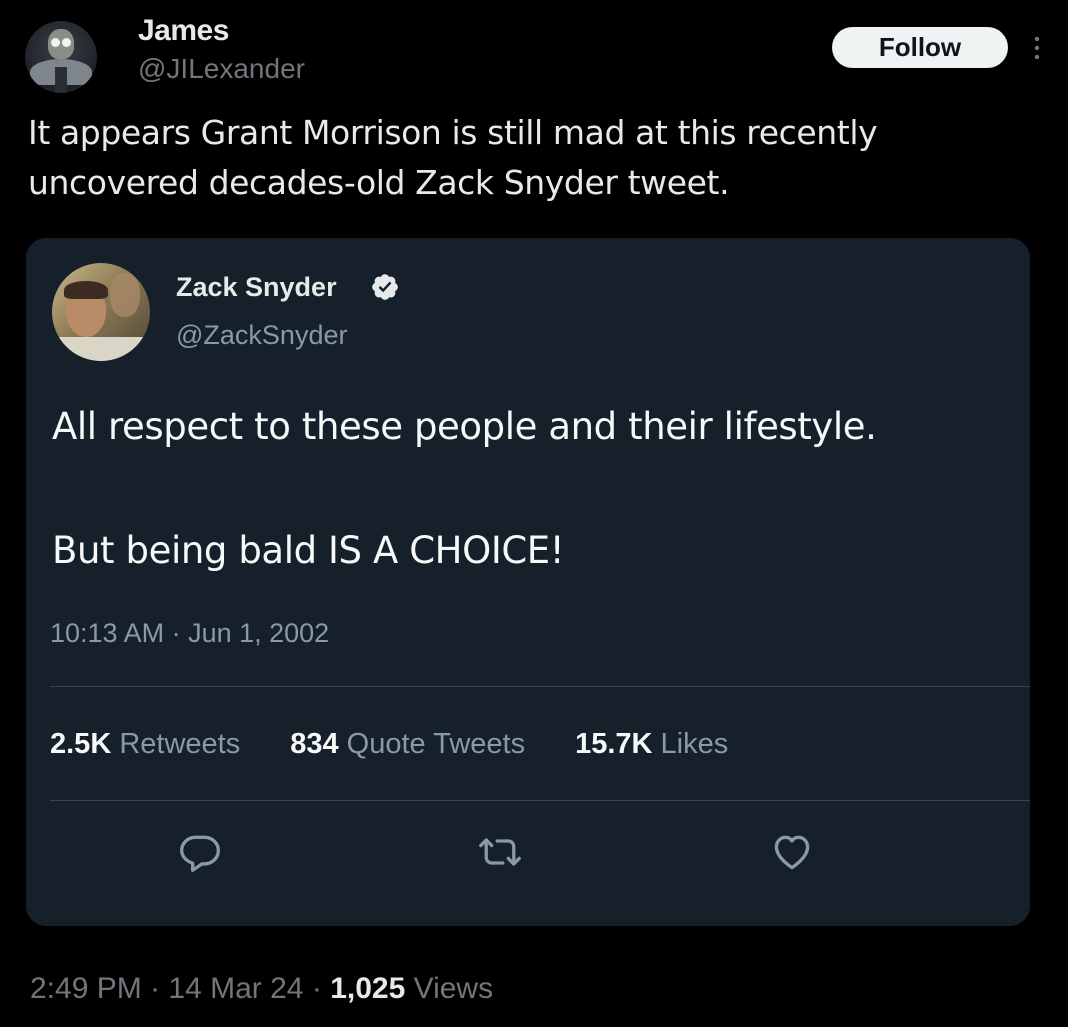 This screenshot has height=1027, width=1068. I want to click on quoted-author-name: Zack Snyder, so click(256, 287).